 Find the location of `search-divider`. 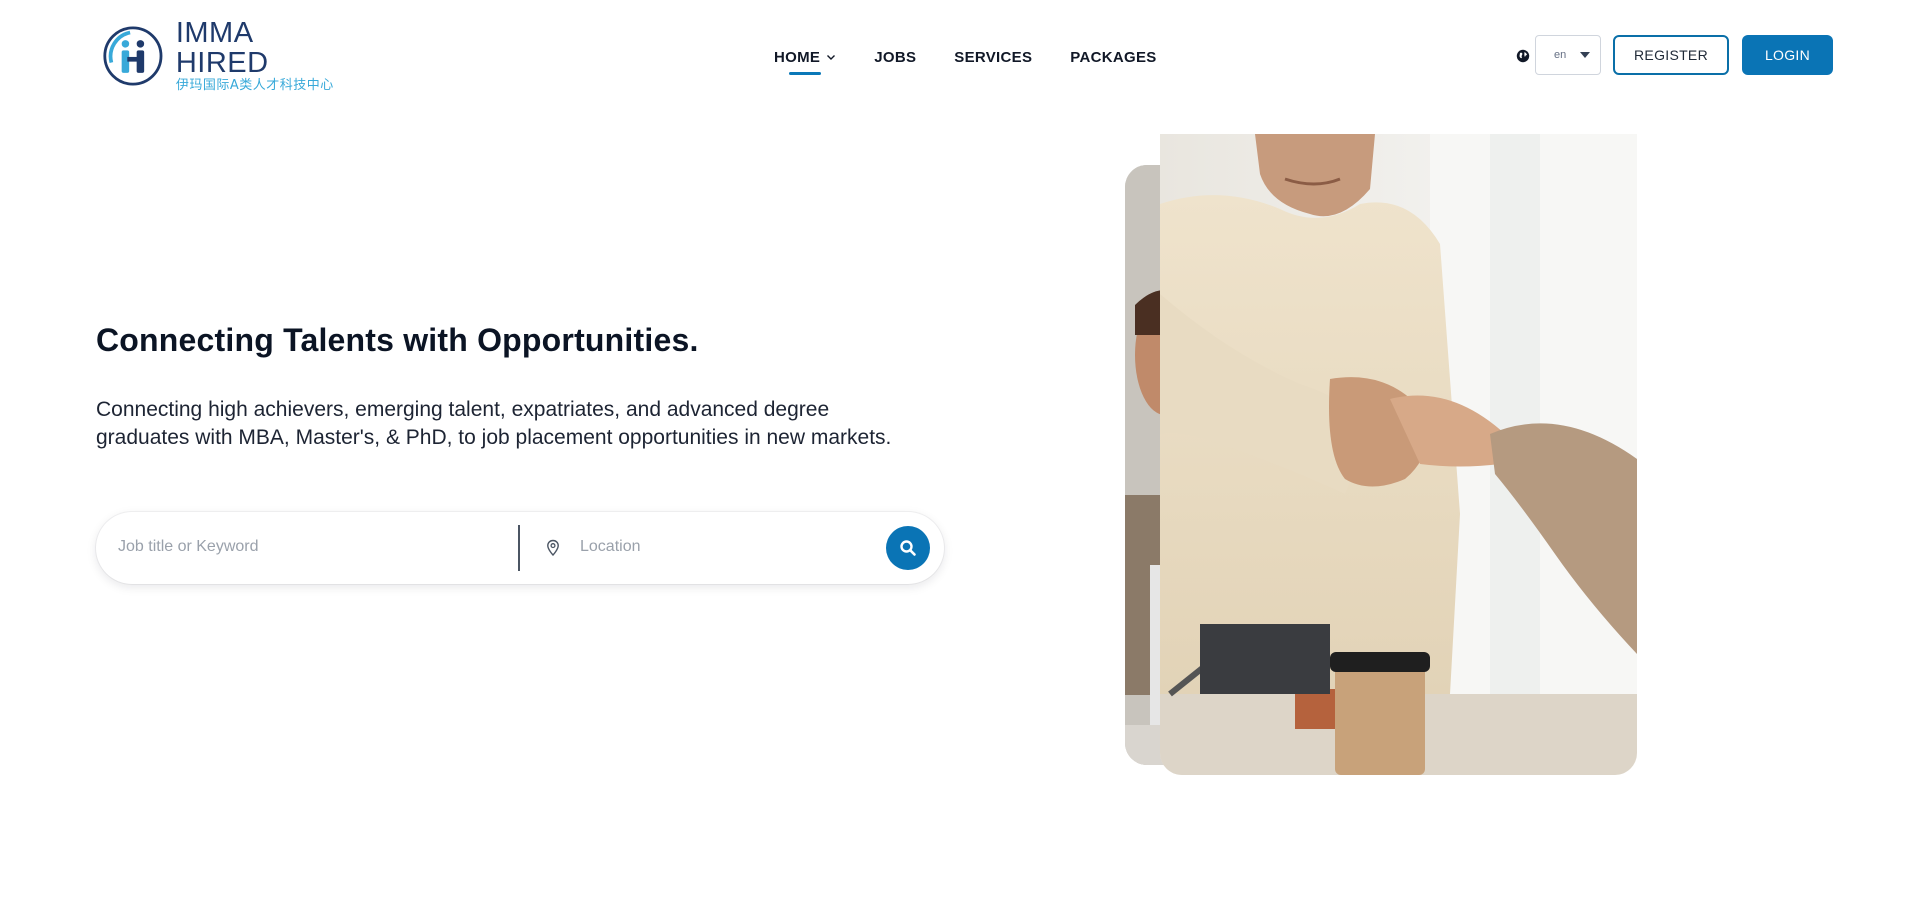

search-divider is located at coordinates (519, 548).